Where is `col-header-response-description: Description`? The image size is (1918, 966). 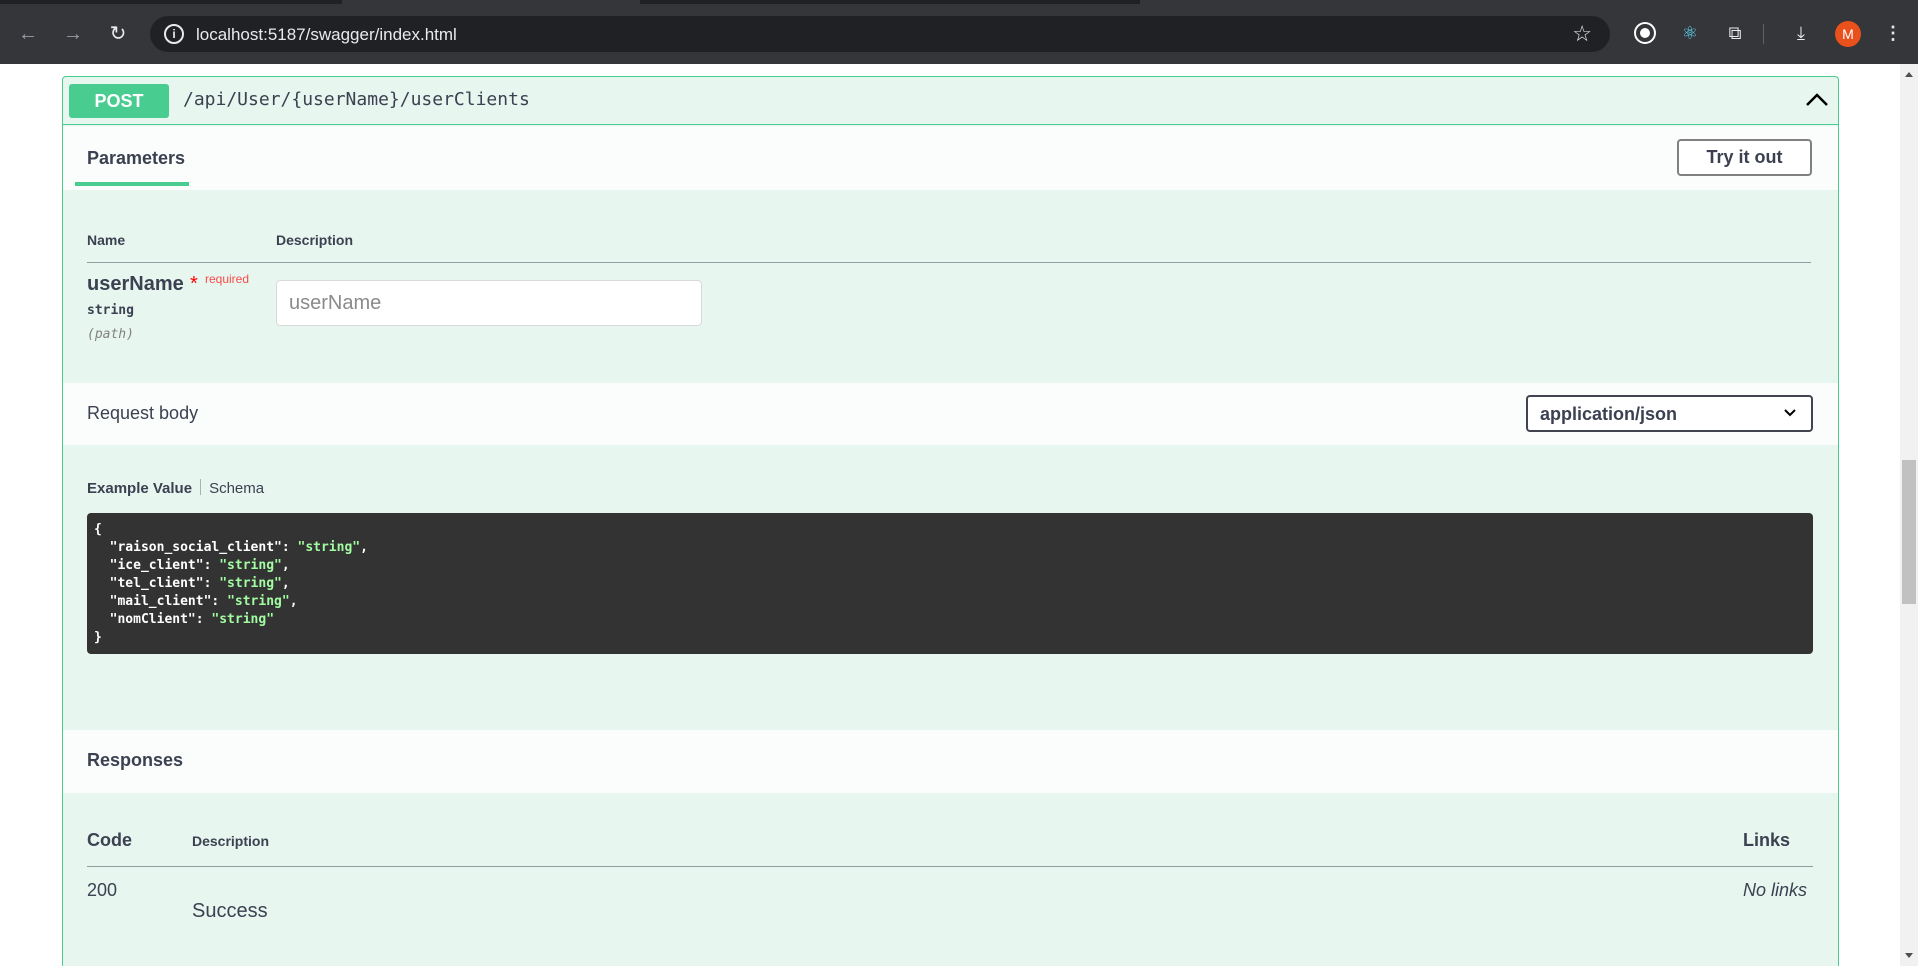
col-header-response-description: Description is located at coordinates (231, 841).